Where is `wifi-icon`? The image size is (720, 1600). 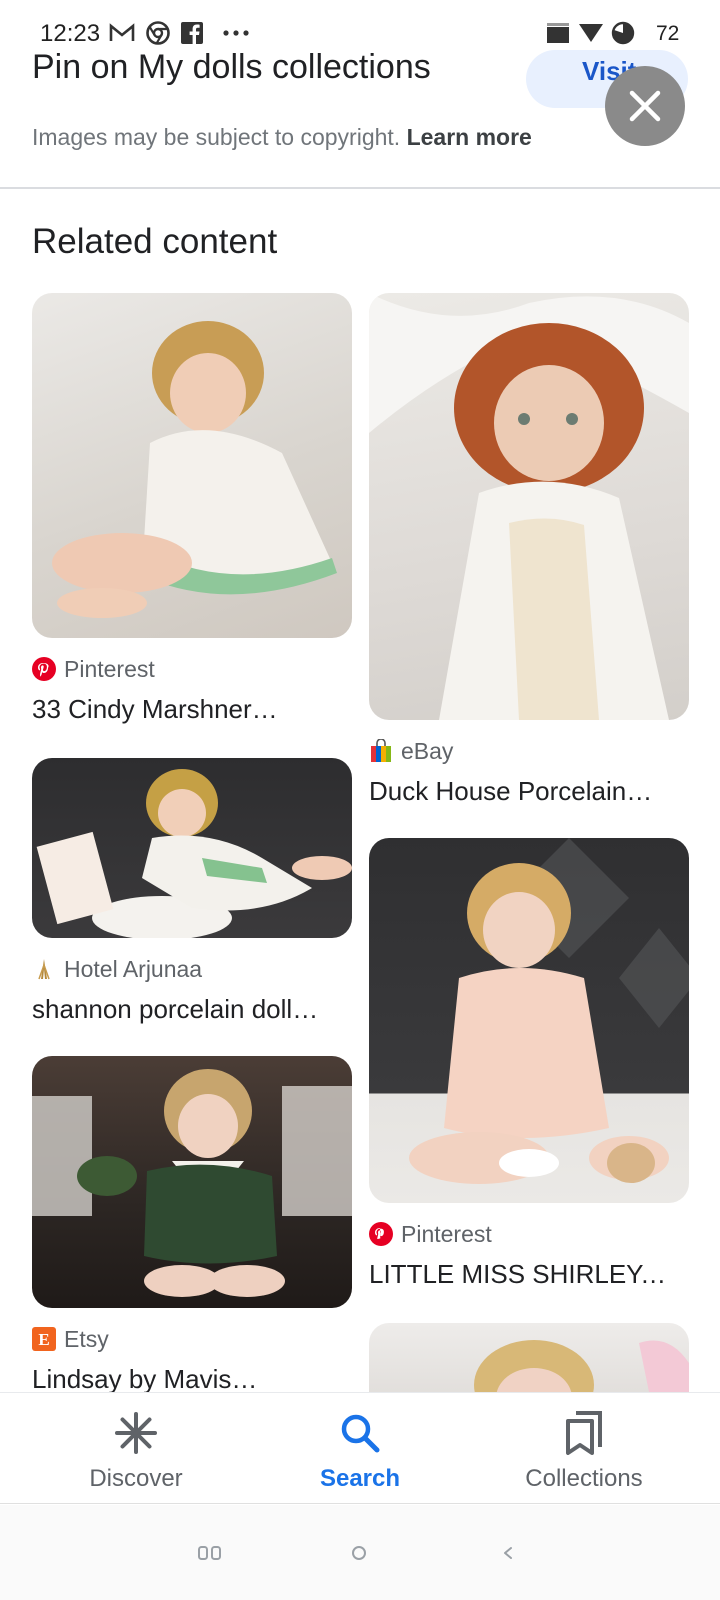
wifi-icon is located at coordinates (591, 33).